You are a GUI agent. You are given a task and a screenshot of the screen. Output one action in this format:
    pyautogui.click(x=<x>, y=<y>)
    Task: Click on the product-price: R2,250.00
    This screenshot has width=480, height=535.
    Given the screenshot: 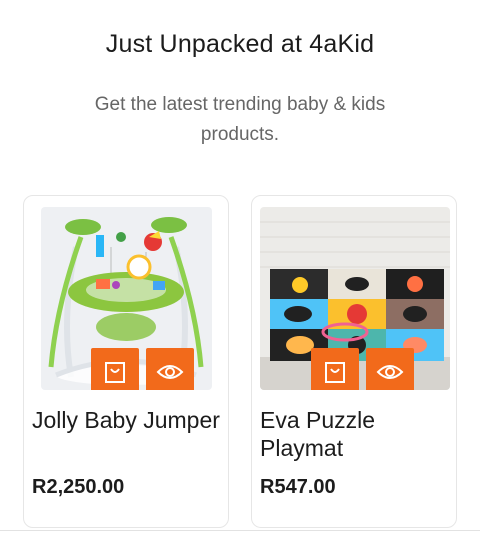 What is the action you would take?
    pyautogui.click(x=78, y=487)
    